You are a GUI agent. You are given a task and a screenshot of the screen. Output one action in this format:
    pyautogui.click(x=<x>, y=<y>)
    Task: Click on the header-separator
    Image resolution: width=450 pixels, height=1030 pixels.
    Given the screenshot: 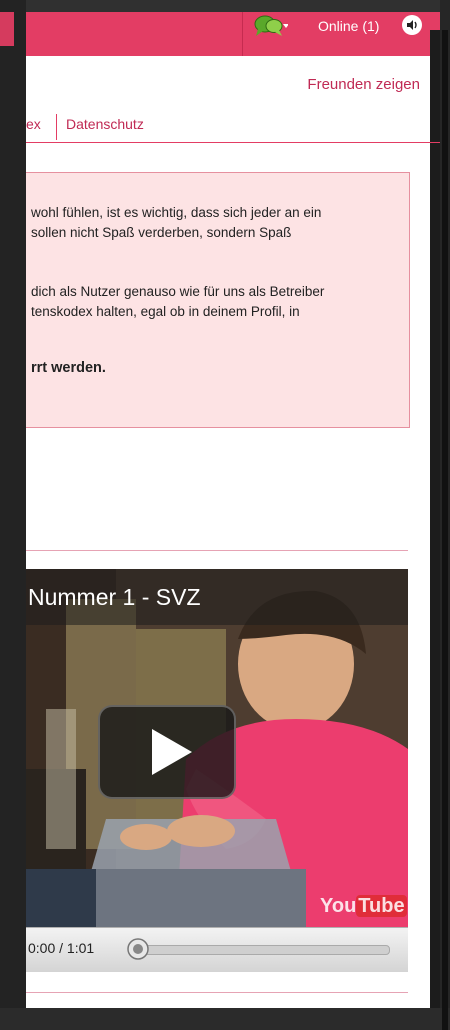 What is the action you would take?
    pyautogui.click(x=242, y=34)
    